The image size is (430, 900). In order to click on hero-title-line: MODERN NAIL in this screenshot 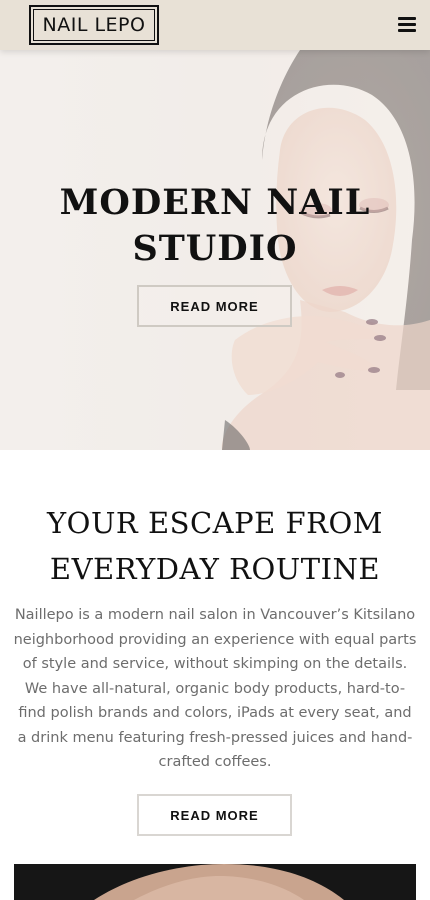, I will do `click(215, 202)`.